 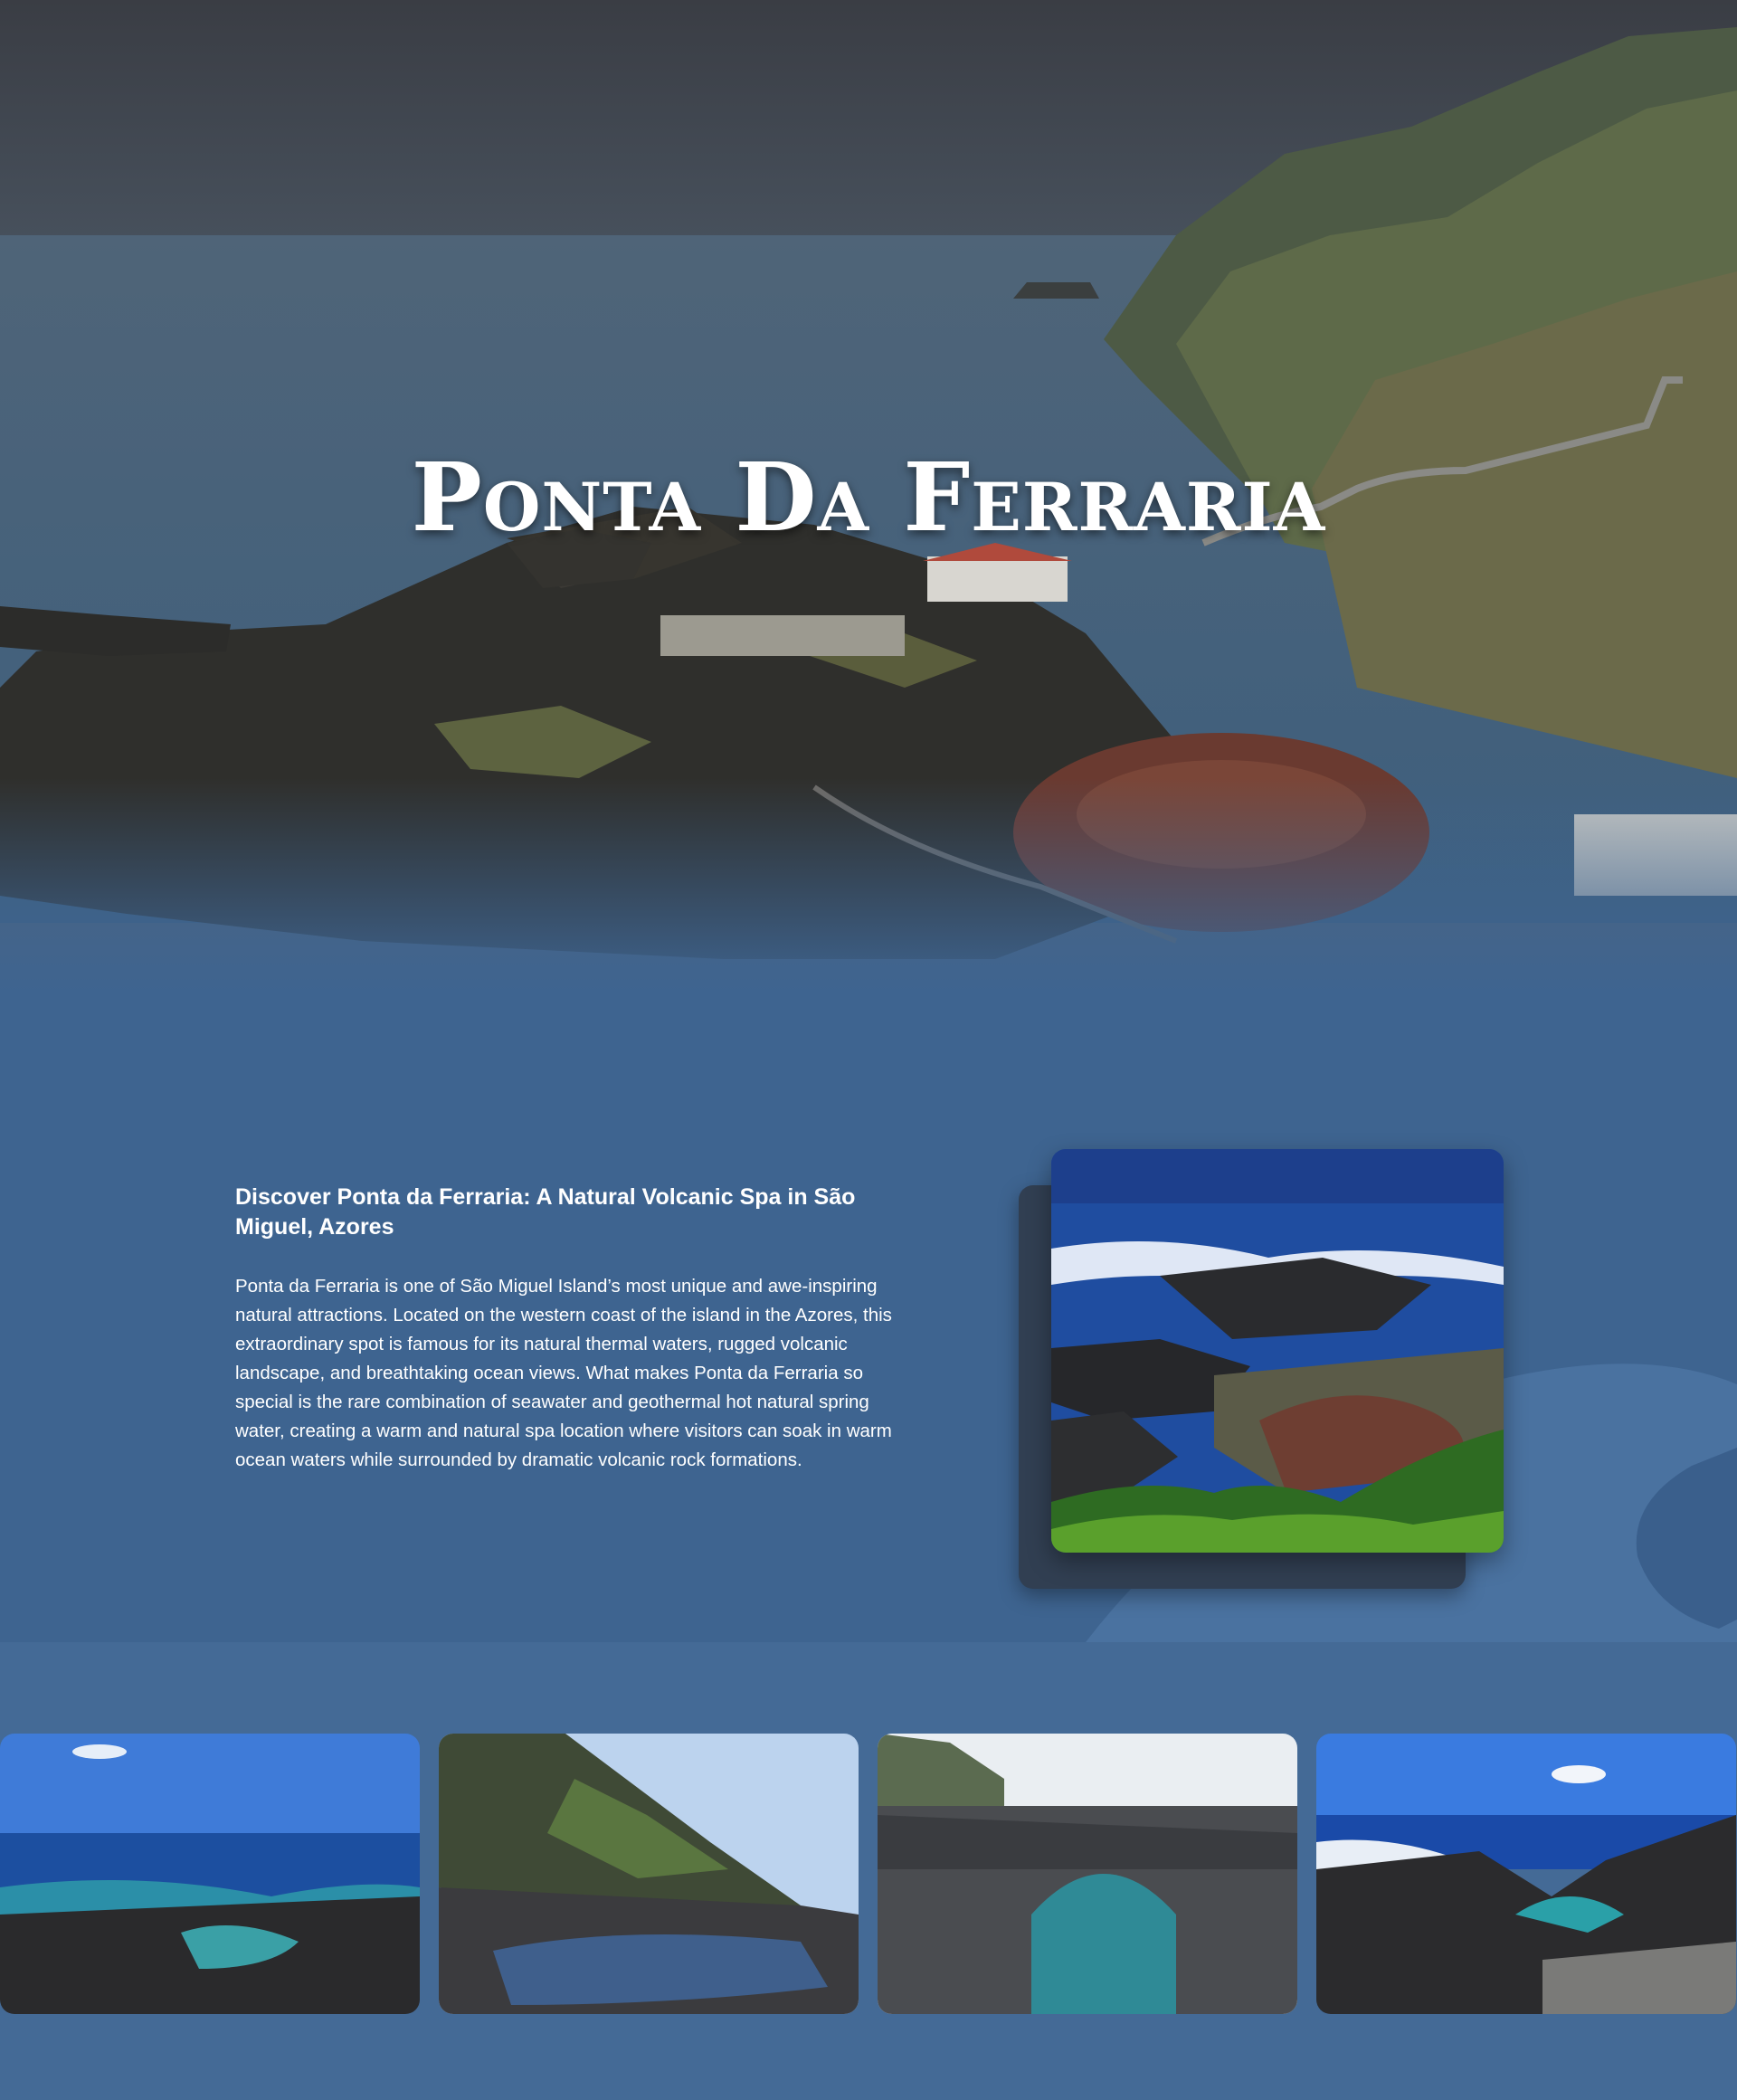 I want to click on page-title: Ponta Da Ferraria, so click(x=868, y=497).